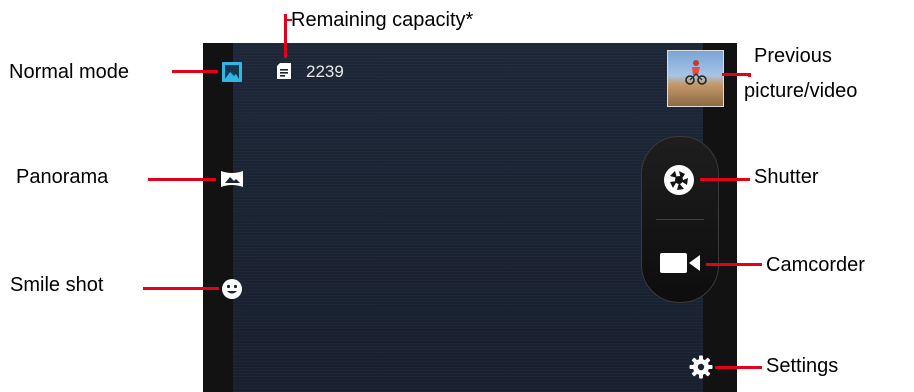 This screenshot has height=392, width=914. What do you see at coordinates (195, 71) in the screenshot?
I see `pointer-normal-mode` at bounding box center [195, 71].